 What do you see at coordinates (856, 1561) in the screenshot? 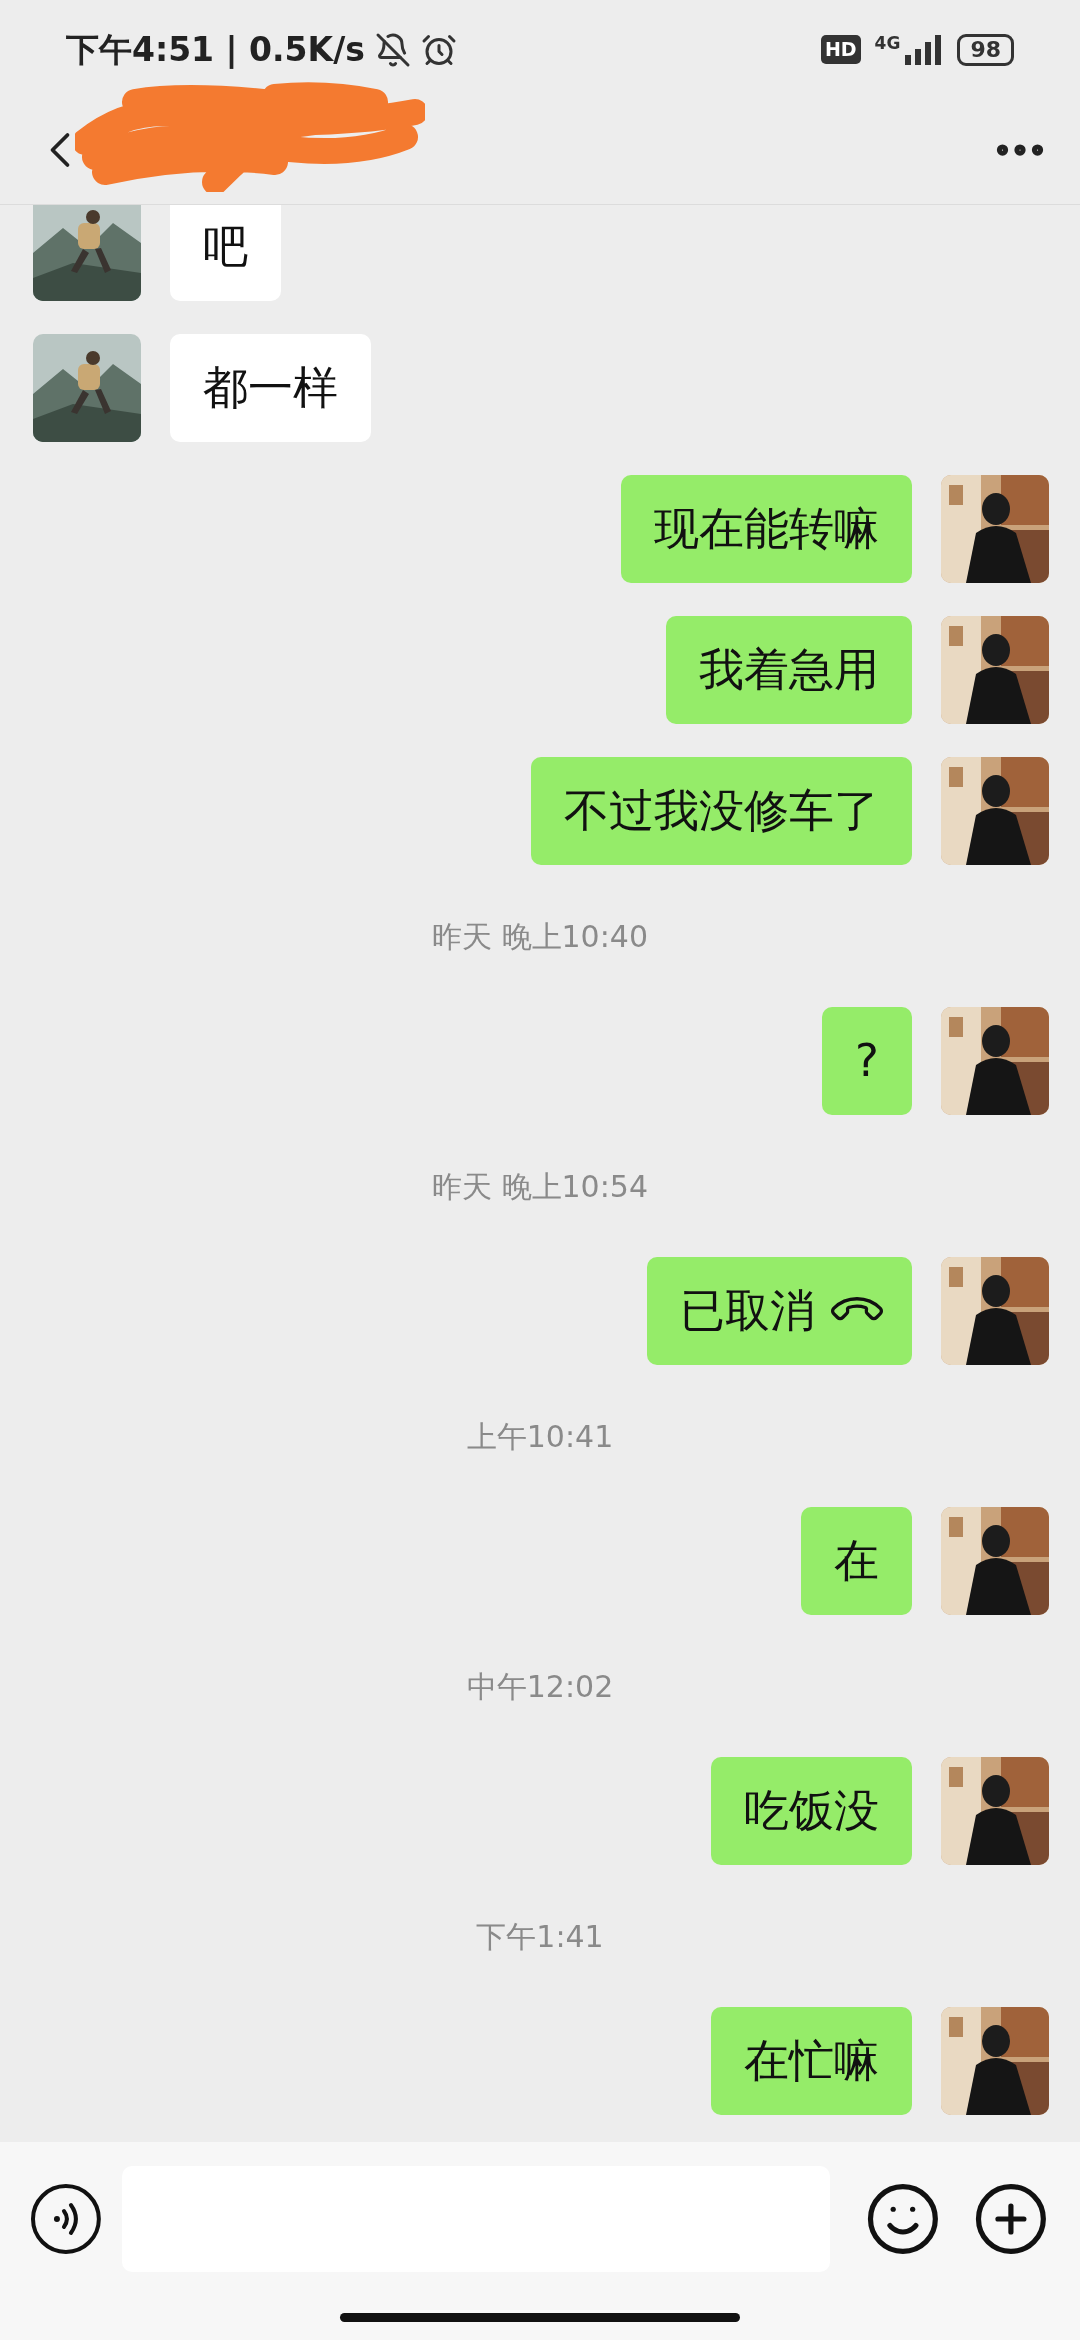
I see `message-bubble: 在` at bounding box center [856, 1561].